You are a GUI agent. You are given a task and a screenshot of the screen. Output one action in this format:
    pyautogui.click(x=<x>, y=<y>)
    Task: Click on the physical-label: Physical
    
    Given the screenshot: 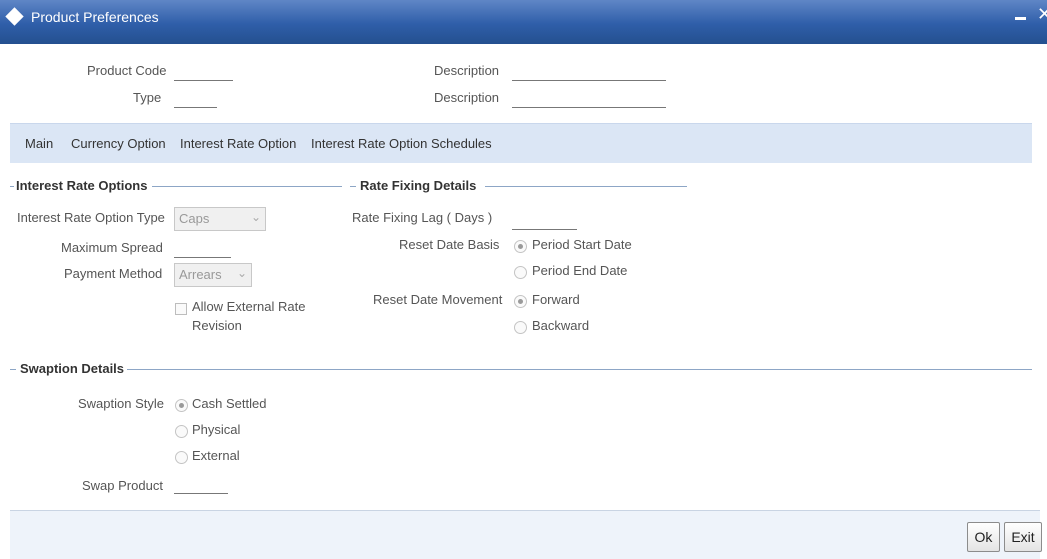 What is the action you would take?
    pyautogui.click(x=216, y=429)
    